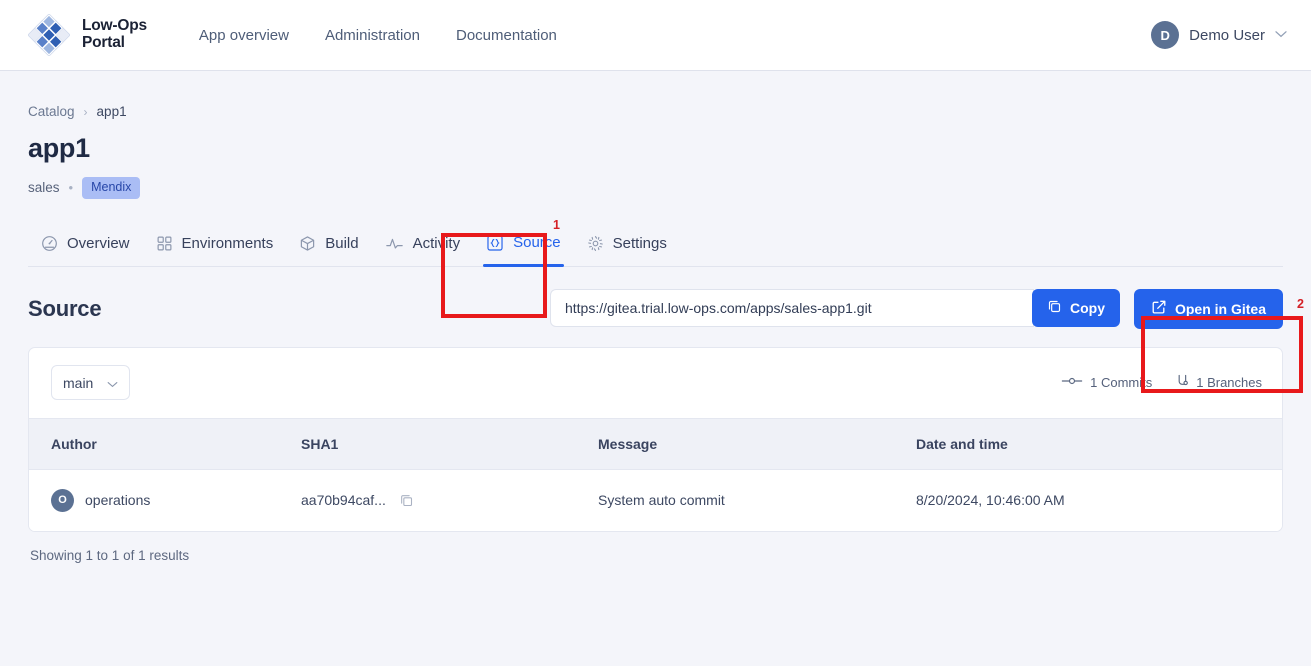 The height and width of the screenshot is (666, 1311). I want to click on column-header-date: Date and time, so click(1099, 443).